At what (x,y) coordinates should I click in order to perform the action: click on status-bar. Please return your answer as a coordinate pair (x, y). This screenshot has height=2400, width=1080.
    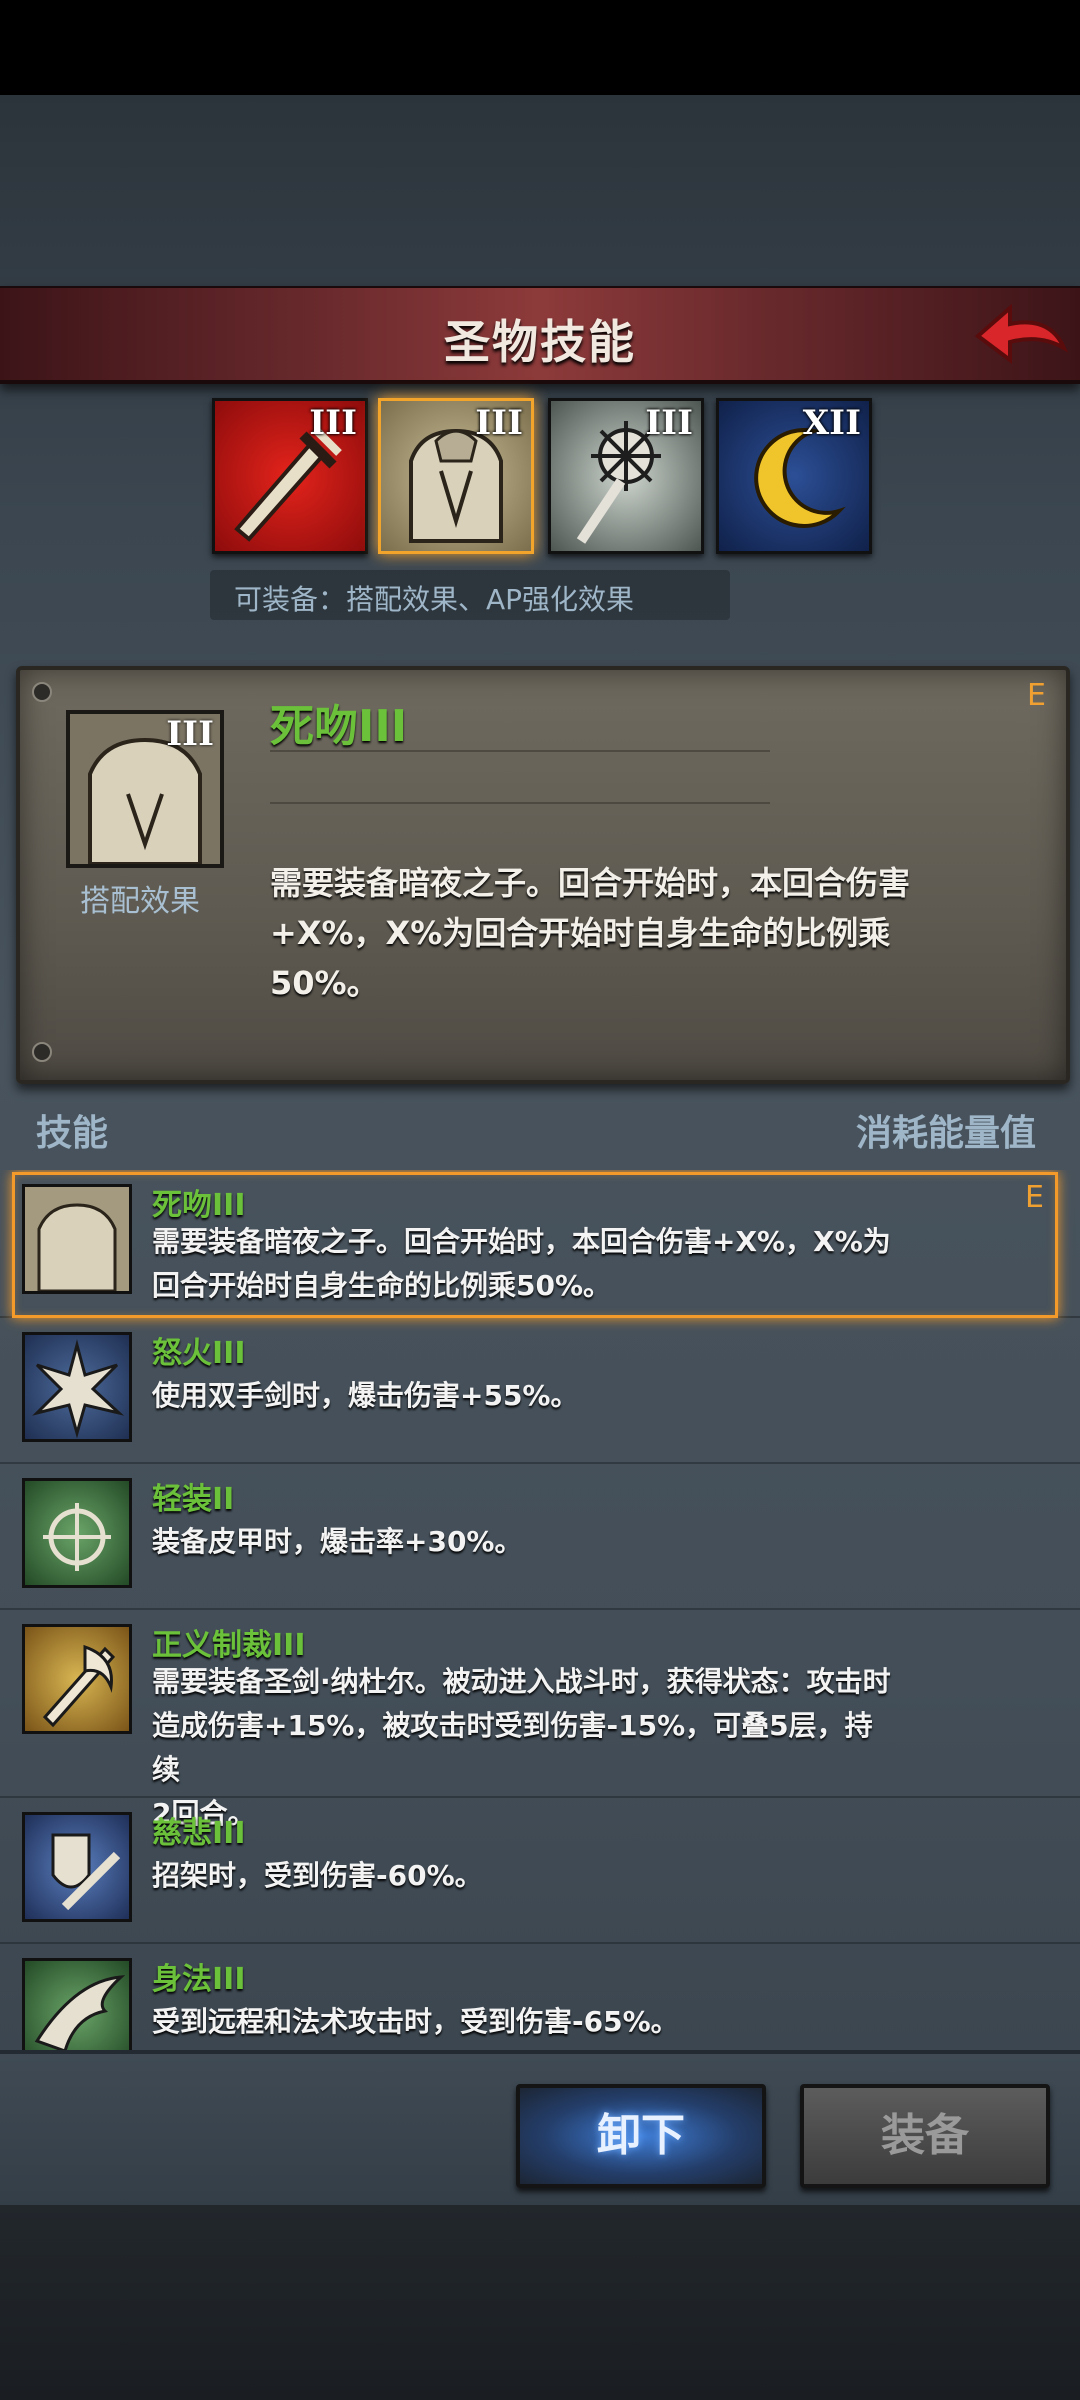
    Looking at the image, I should click on (540, 47).